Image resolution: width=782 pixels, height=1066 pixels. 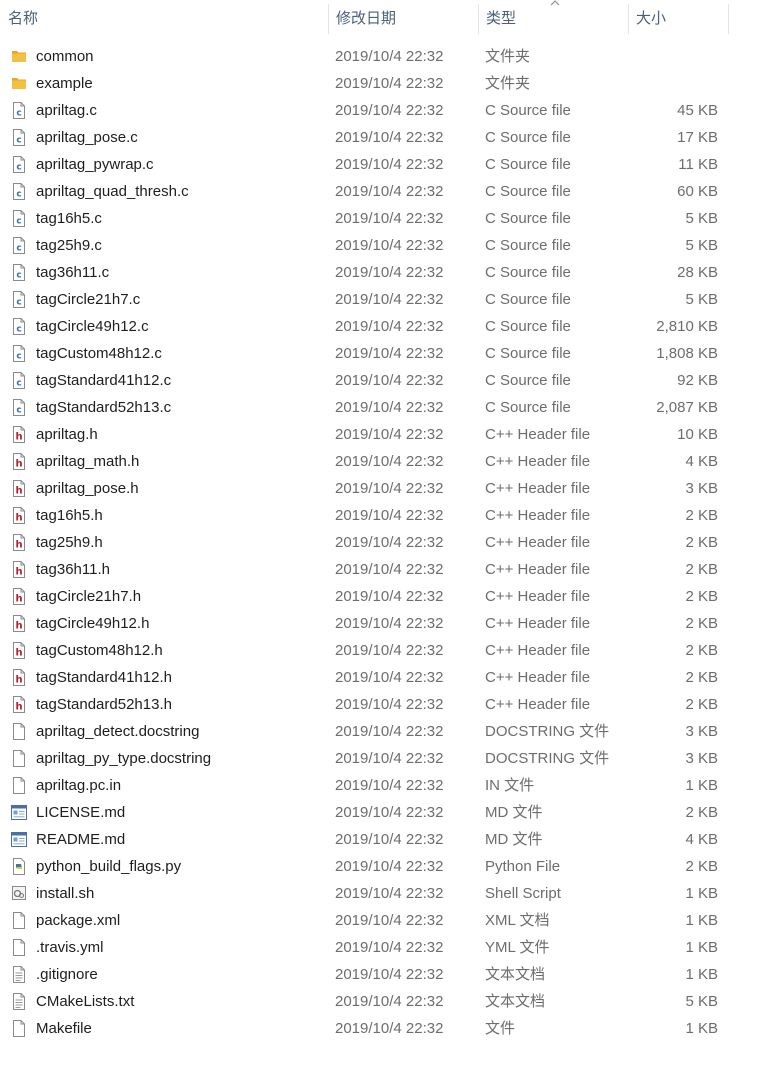 I want to click on file-row: .gitignore 2019/10/4 22:32 文本文档 1 KB, so click(x=391, y=974).